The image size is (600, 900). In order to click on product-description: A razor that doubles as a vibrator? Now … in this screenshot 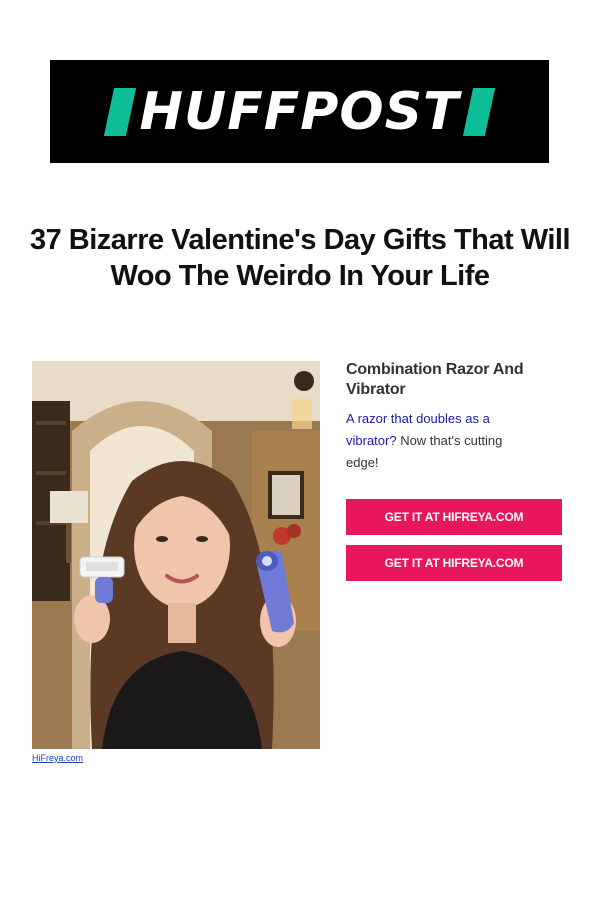, I will do `click(441, 441)`.